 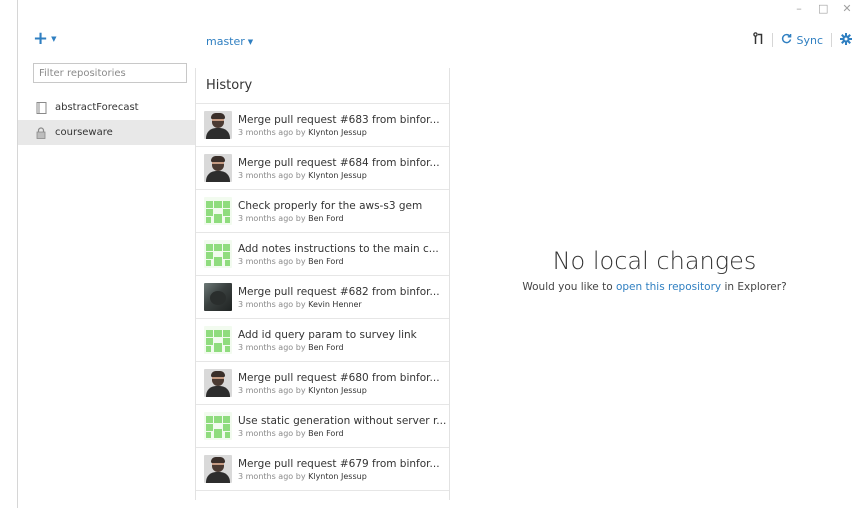 I want to click on toolbar-actions: Sync, so click(x=802, y=40).